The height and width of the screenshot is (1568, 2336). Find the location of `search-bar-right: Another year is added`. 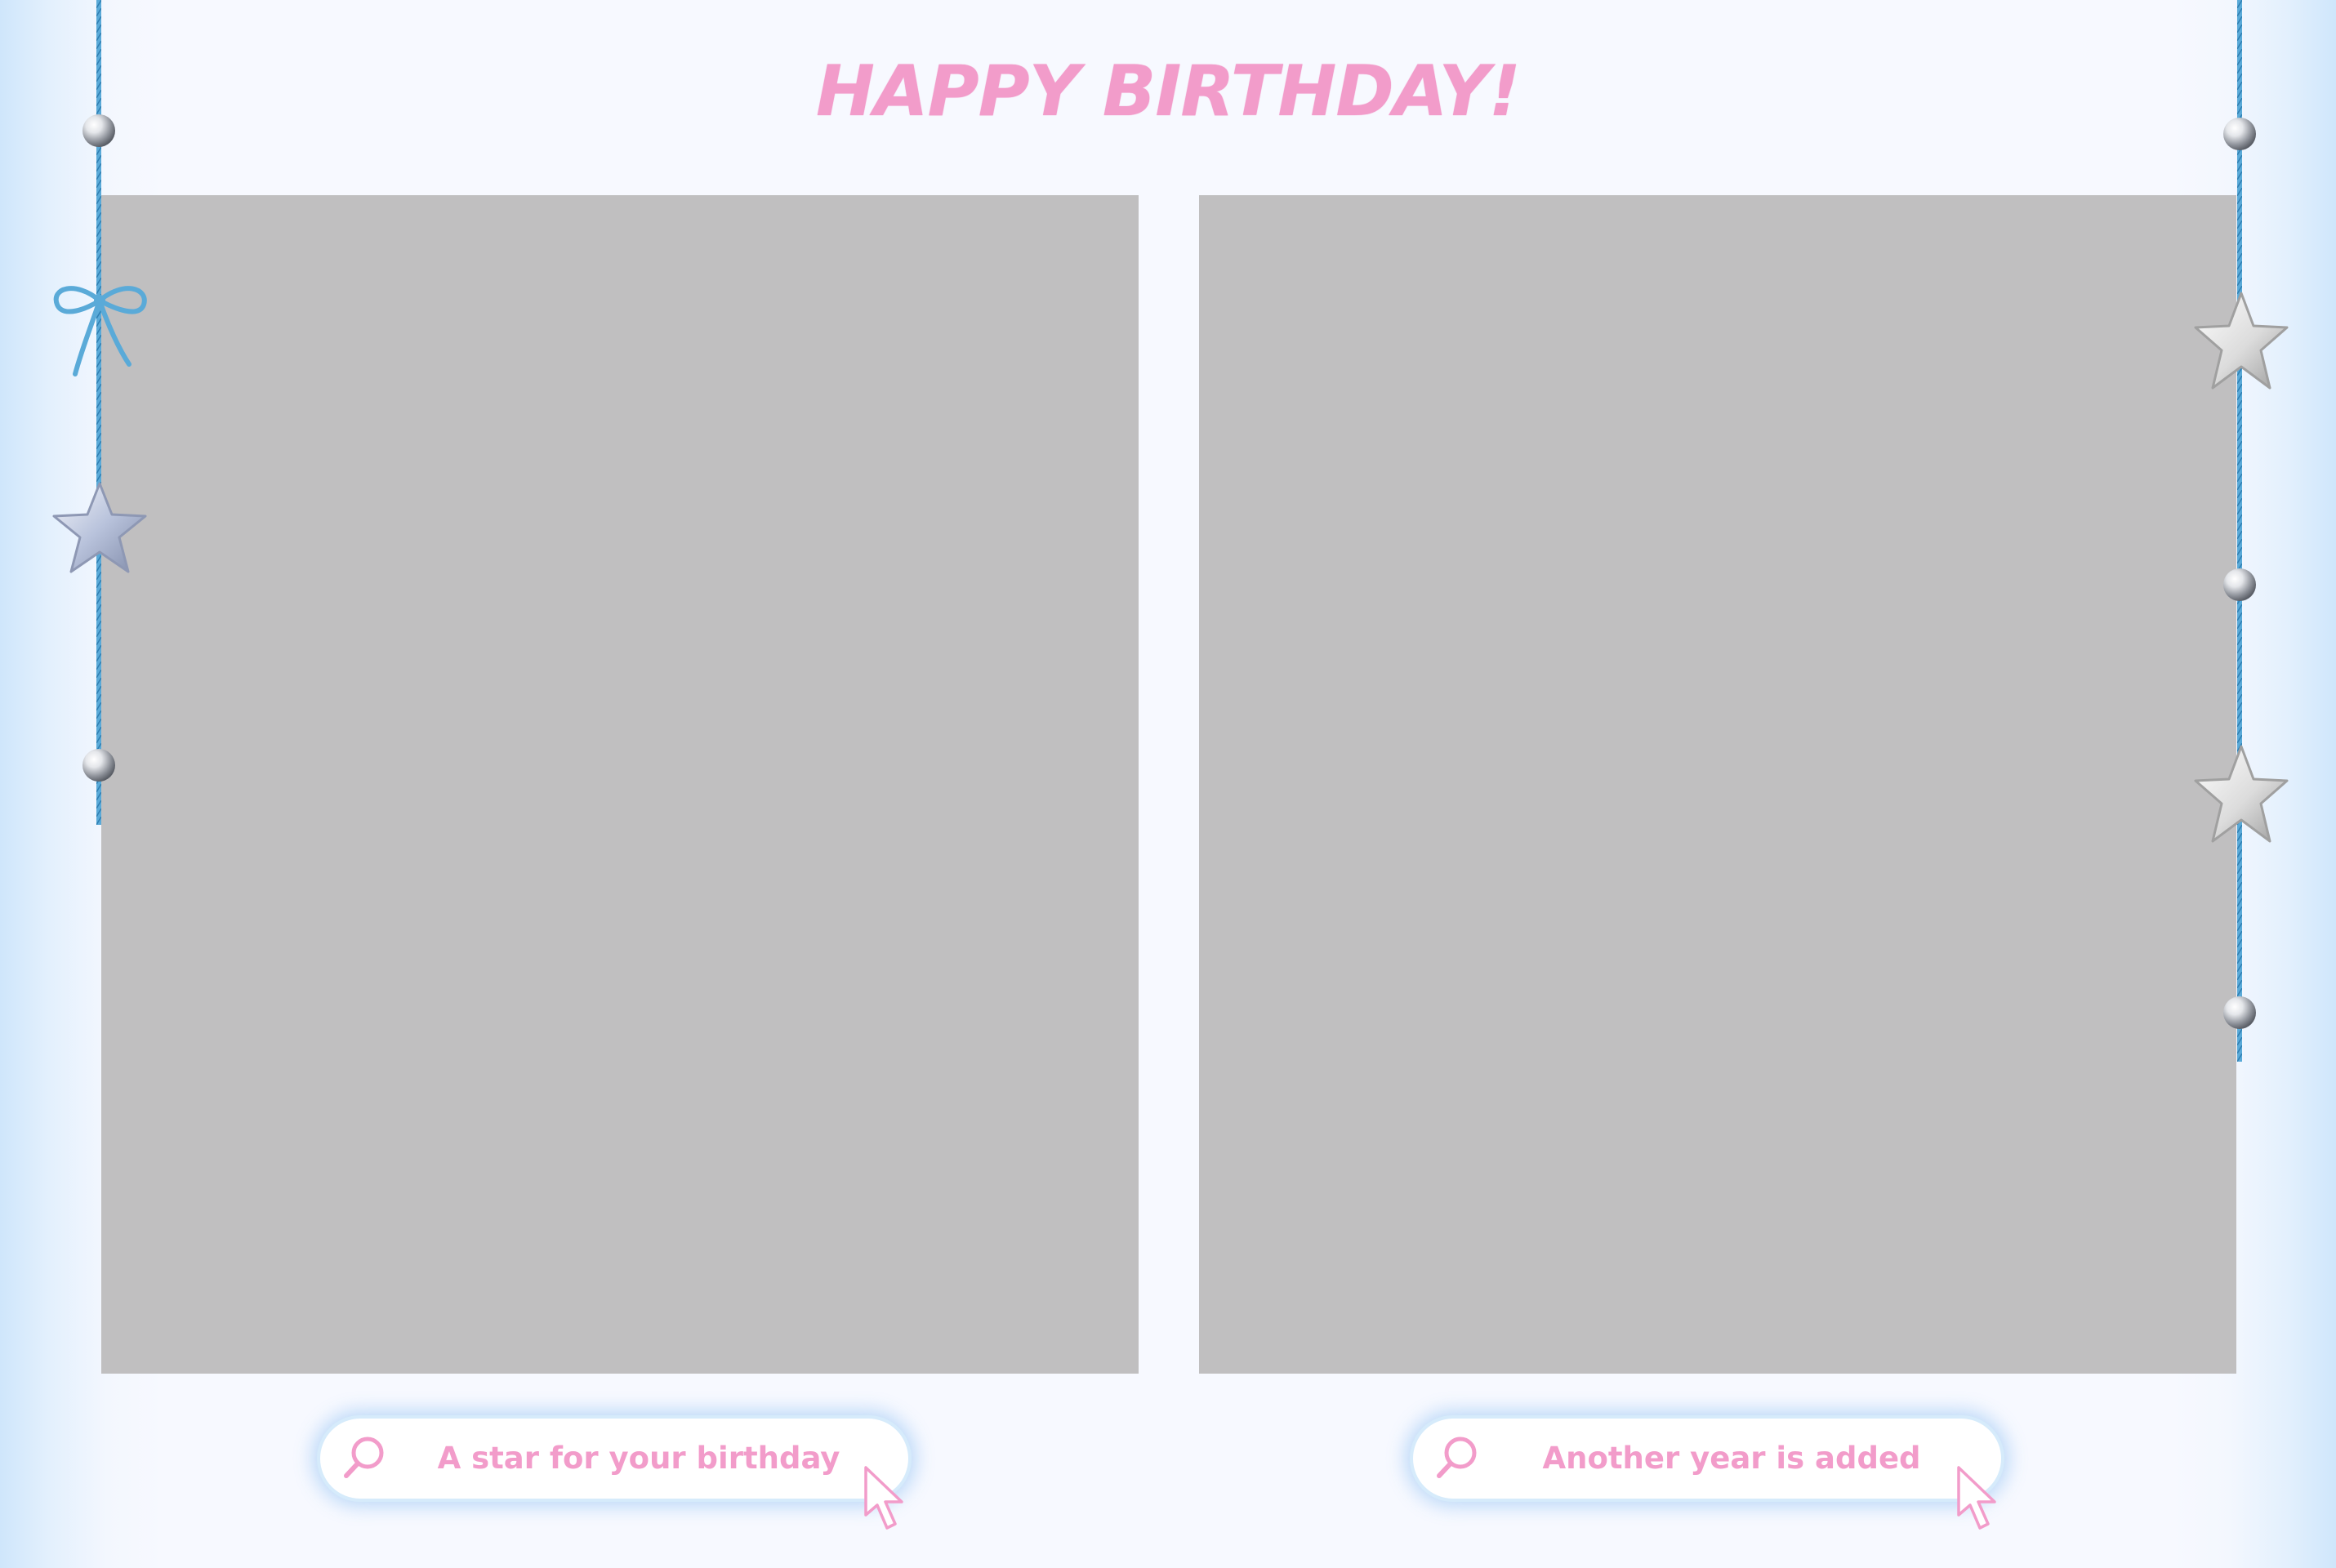

search-bar-right: Another year is added is located at coordinates (1707, 1474).